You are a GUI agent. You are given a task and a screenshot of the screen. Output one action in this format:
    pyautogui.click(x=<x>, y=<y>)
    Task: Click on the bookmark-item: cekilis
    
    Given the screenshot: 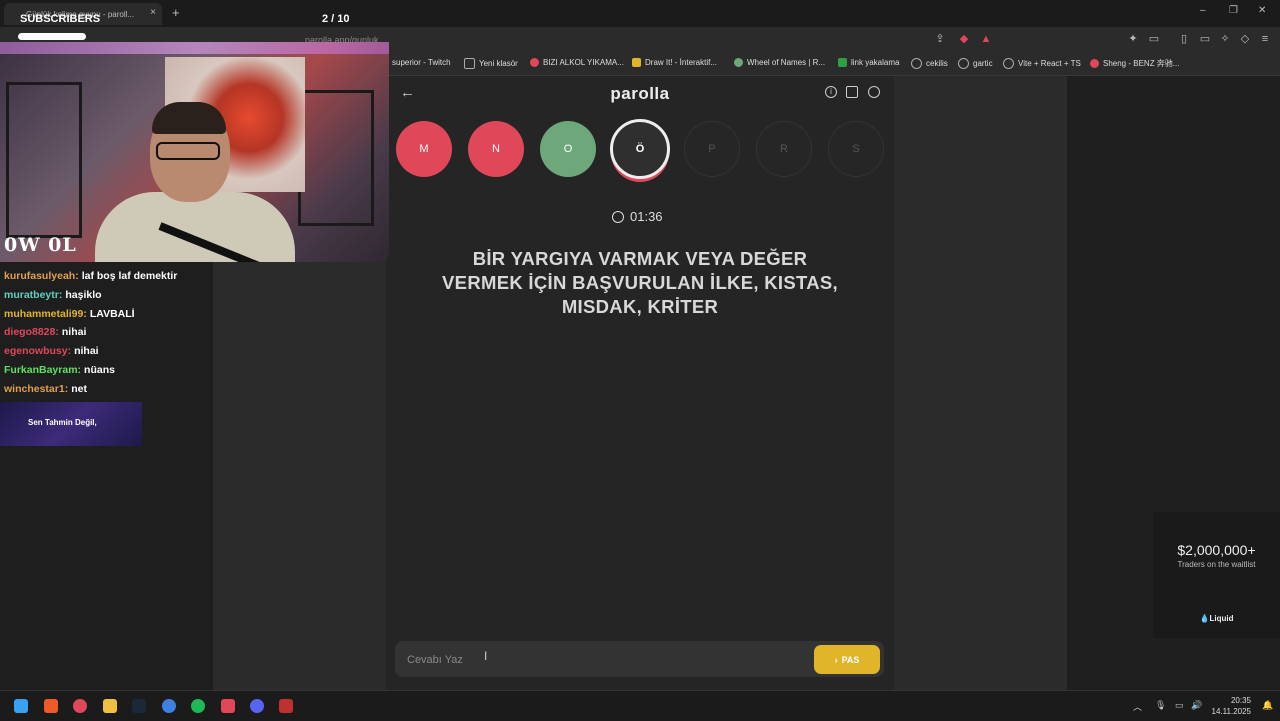 What is the action you would take?
    pyautogui.click(x=929, y=63)
    